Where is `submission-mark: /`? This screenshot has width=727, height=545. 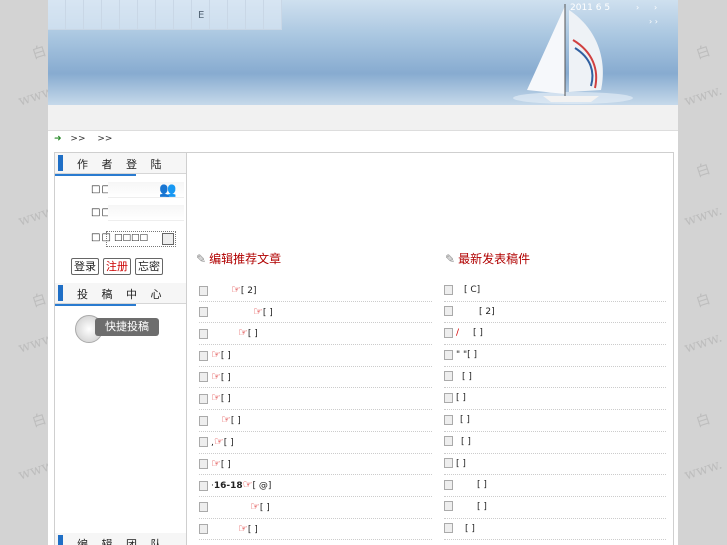
submission-mark: / is located at coordinates (458, 333).